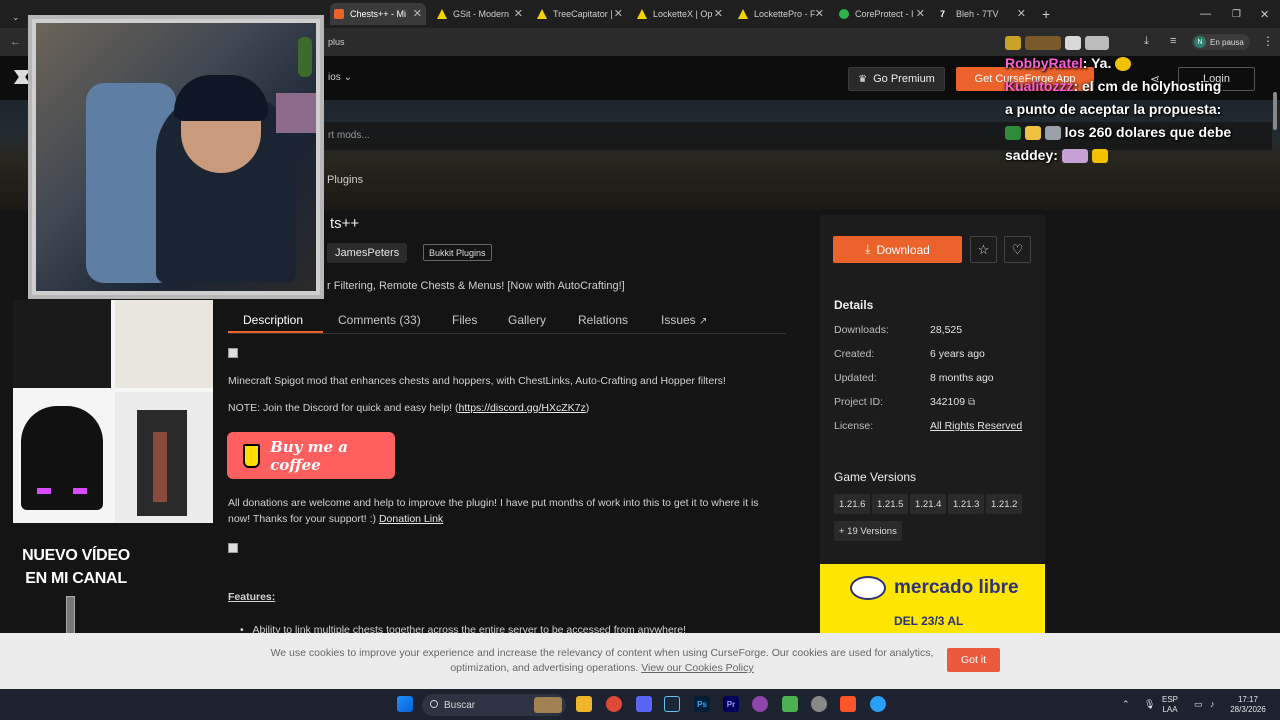  I want to click on more-versions-tag: + 19 Versions, so click(868, 531).